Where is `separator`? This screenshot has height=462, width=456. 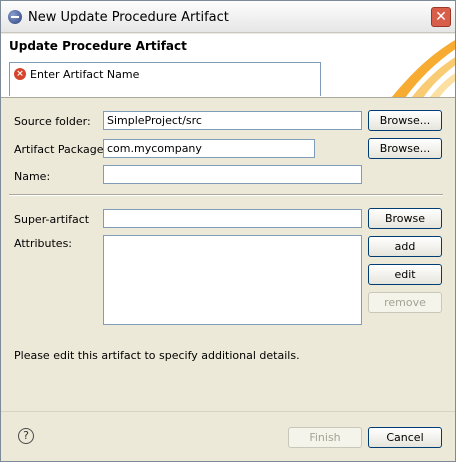
separator is located at coordinates (226, 195).